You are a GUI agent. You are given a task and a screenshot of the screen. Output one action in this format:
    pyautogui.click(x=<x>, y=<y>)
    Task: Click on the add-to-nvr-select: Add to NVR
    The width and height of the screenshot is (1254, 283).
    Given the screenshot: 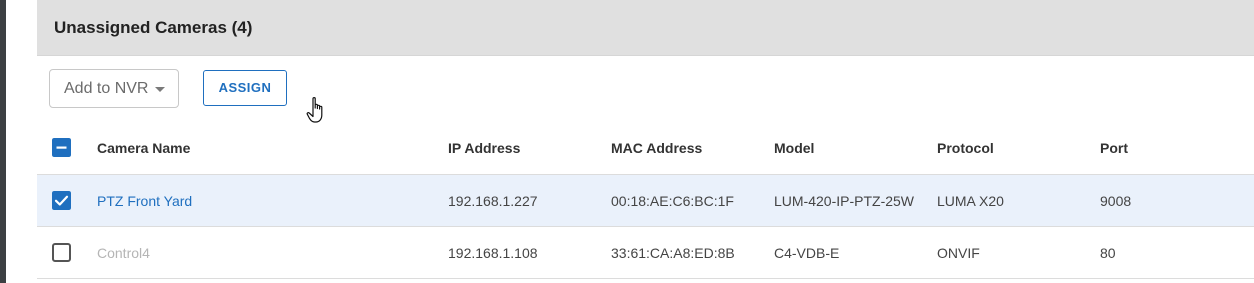 What is the action you would take?
    pyautogui.click(x=114, y=88)
    